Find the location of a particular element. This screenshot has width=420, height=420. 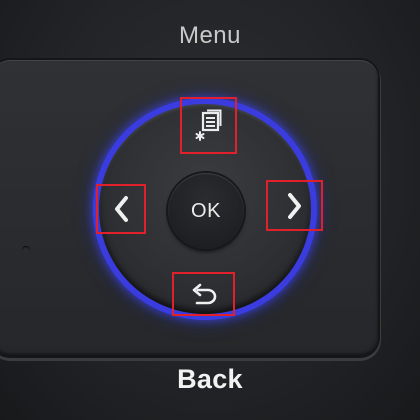

right-button is located at coordinates (294, 205).